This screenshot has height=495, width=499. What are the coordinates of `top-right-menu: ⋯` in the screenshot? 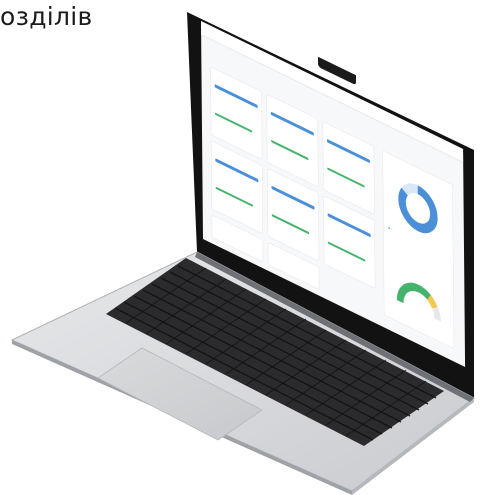 It's located at (456, 151).